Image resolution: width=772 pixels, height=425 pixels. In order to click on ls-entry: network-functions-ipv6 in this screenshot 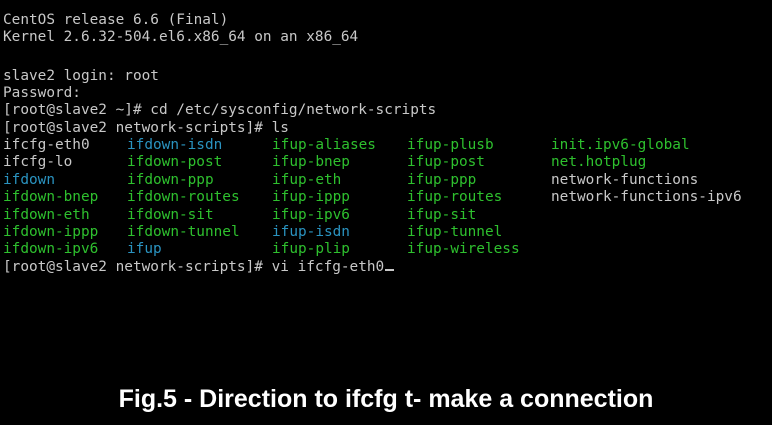, I will do `click(646, 197)`.